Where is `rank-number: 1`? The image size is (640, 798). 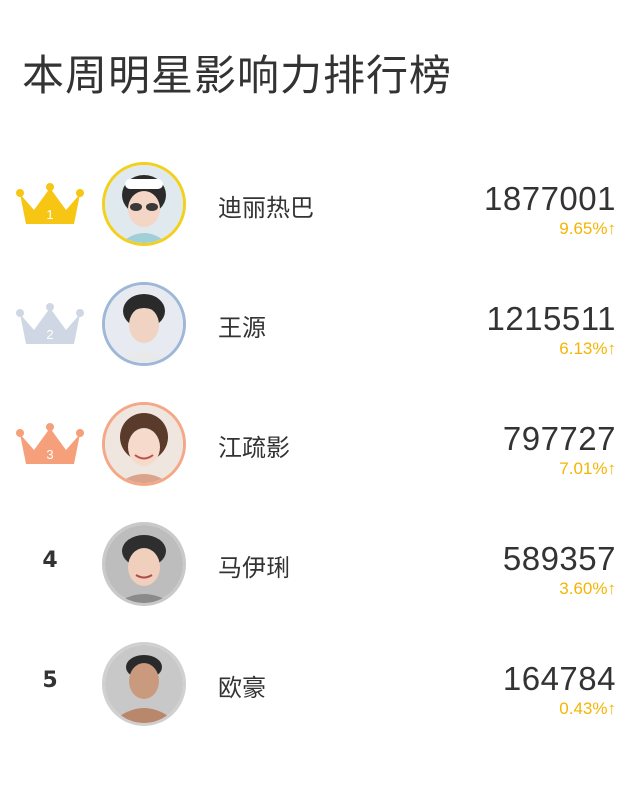 rank-number: 1 is located at coordinates (49, 214).